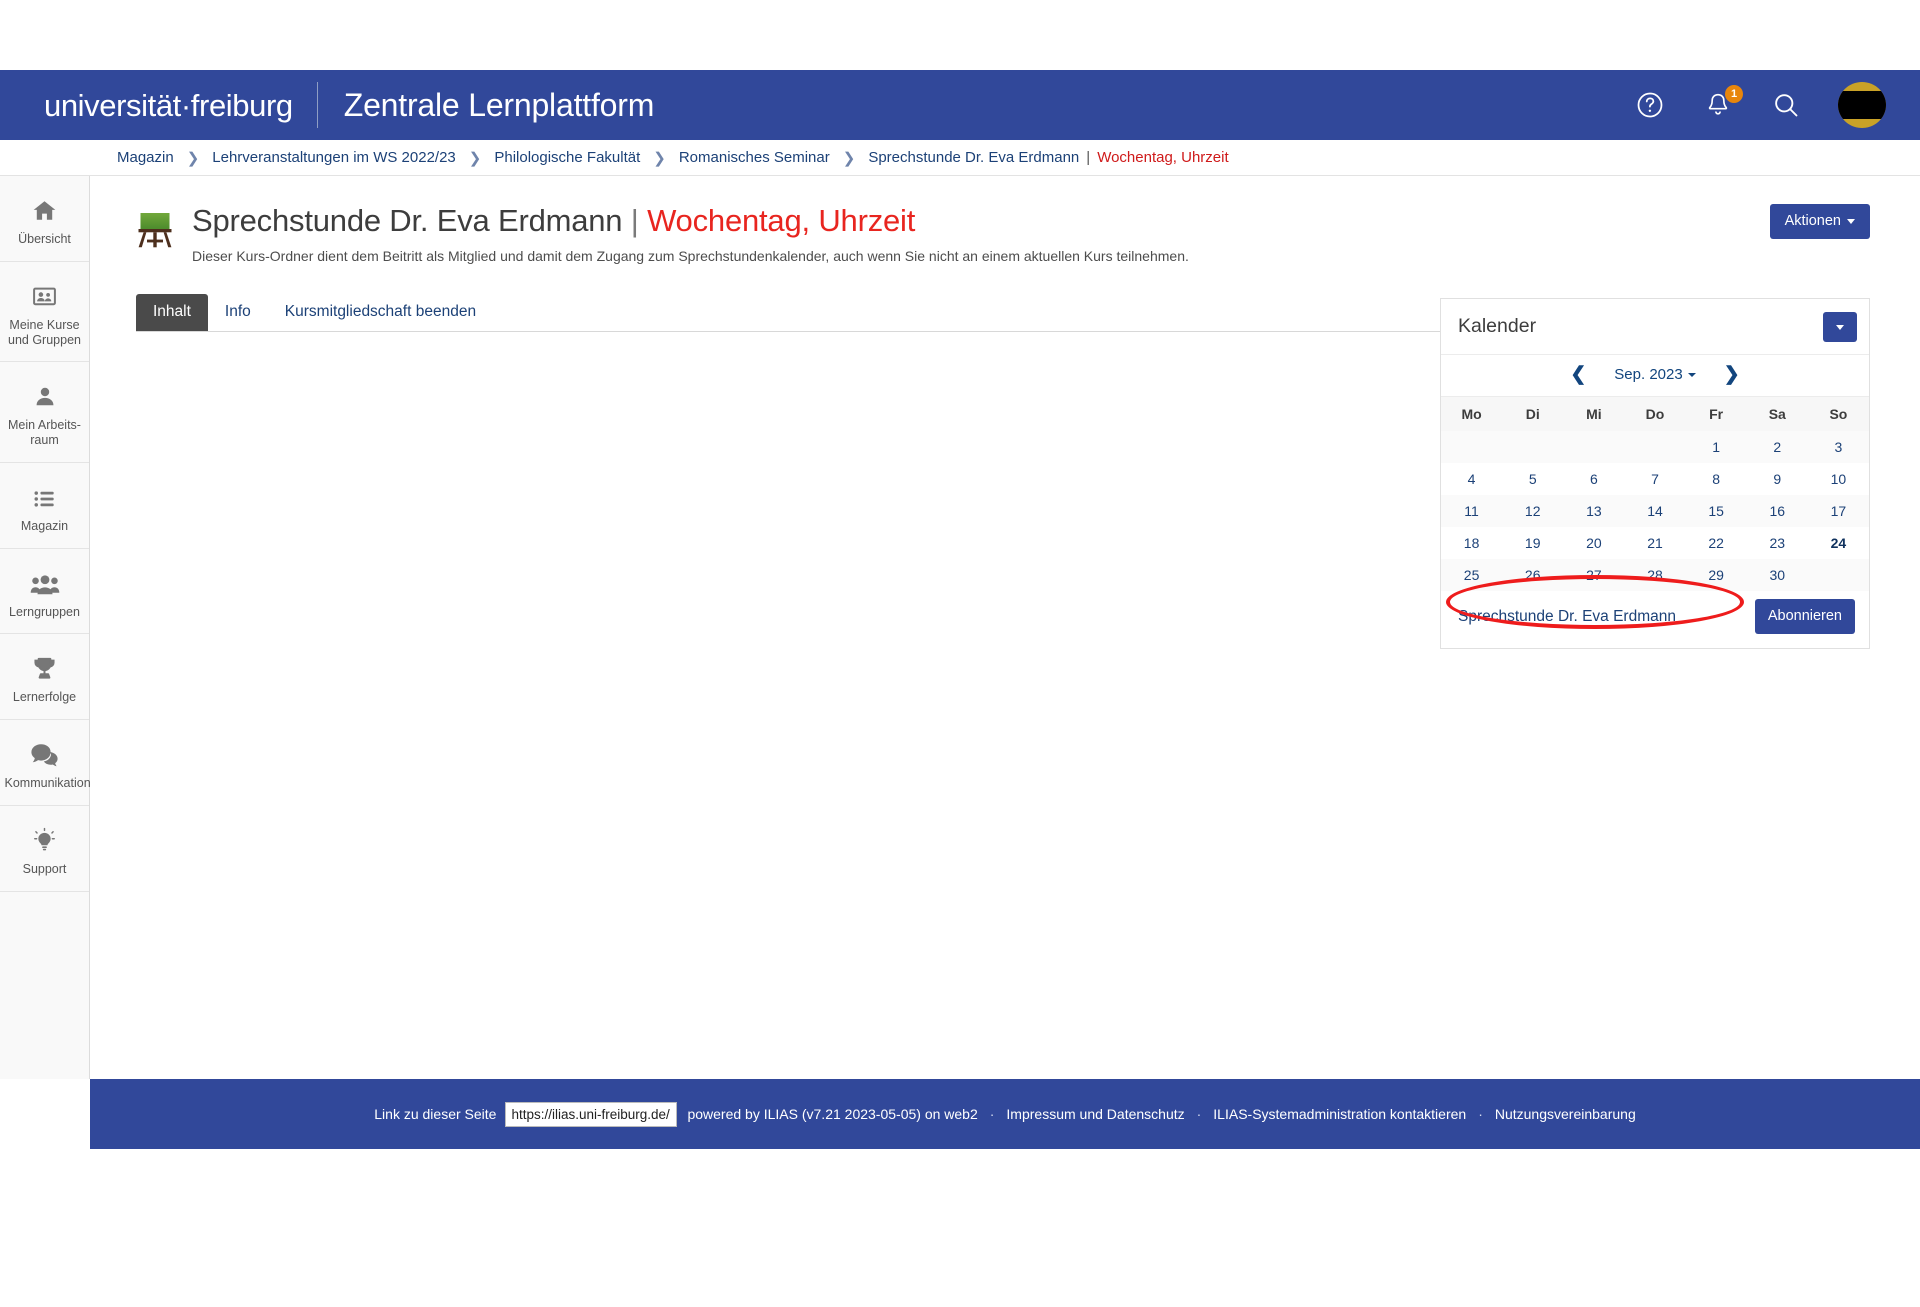 This screenshot has height=1307, width=1920. I want to click on footer-link-nutzungsvereinbarung: Nutzungsvereinbarung, so click(1565, 1114).